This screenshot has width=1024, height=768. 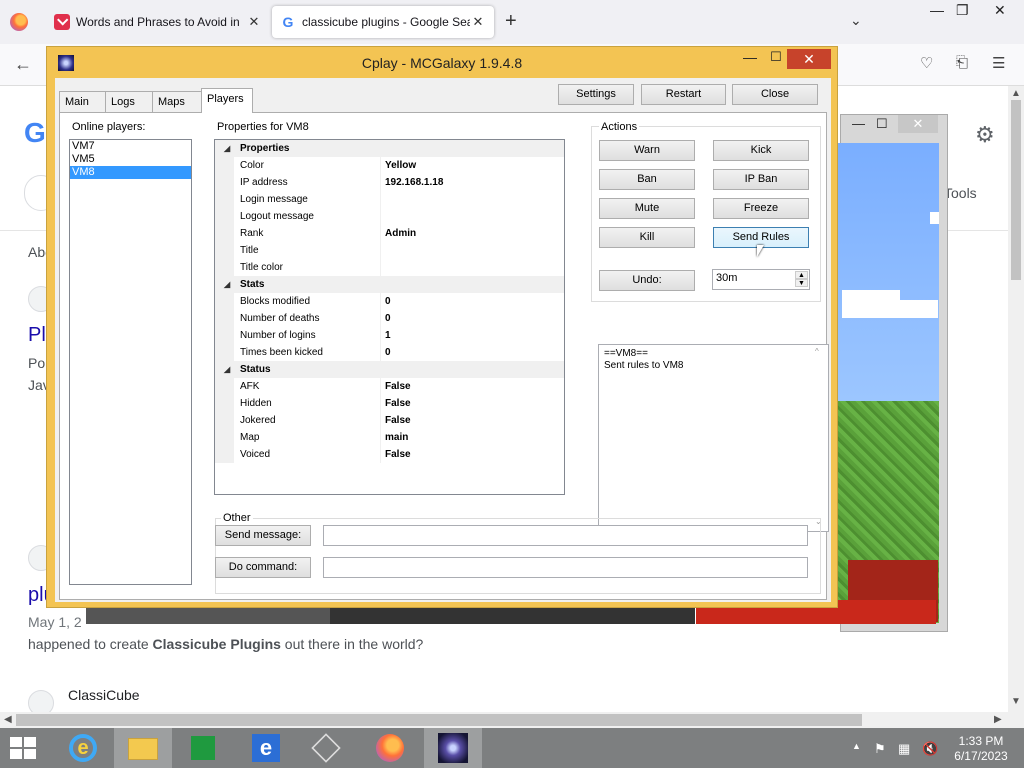 What do you see at coordinates (396, 437) in the screenshot?
I see `property-value: main` at bounding box center [396, 437].